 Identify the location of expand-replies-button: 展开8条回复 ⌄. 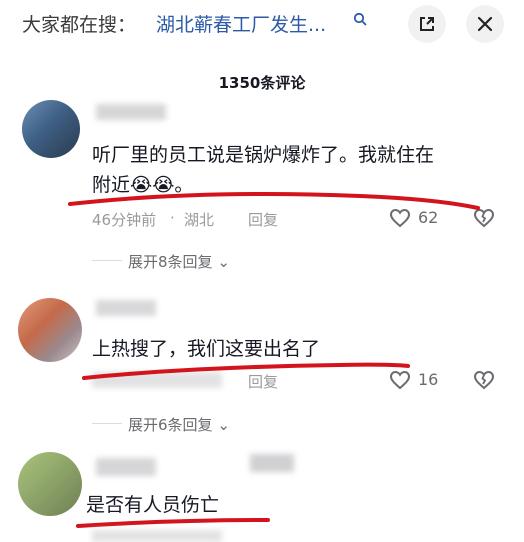
(179, 261).